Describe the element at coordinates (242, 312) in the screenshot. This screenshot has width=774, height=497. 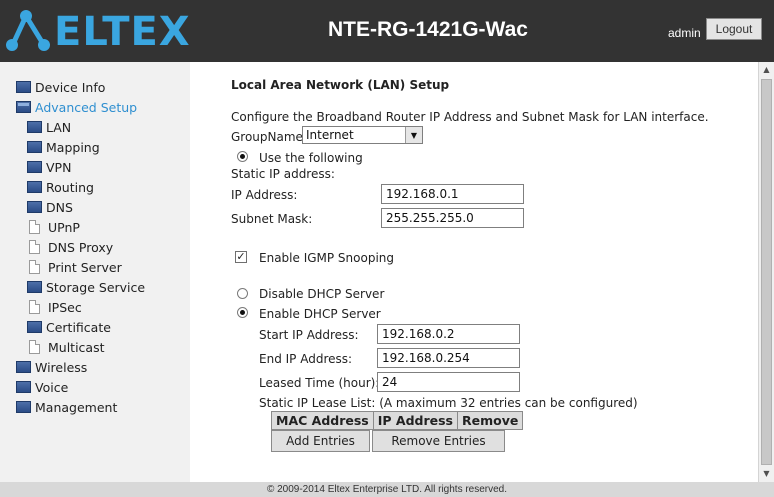
I see `enable-dhcp-radio` at that location.